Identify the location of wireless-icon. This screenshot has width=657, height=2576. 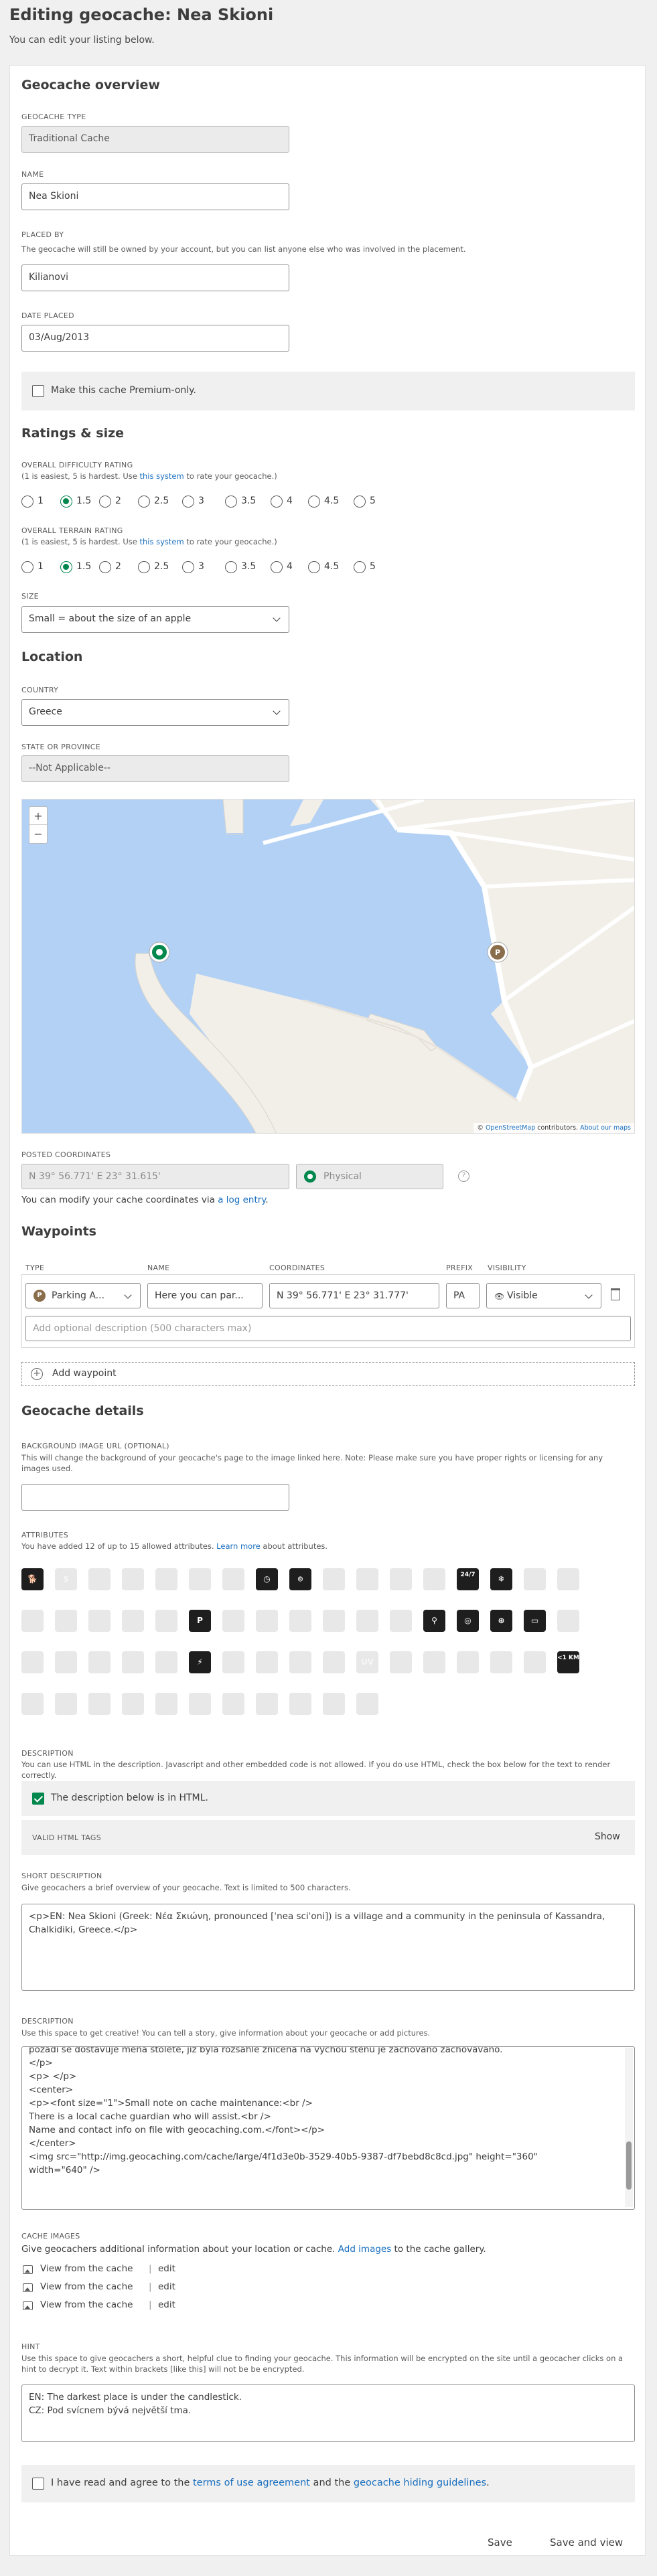
(166, 1704).